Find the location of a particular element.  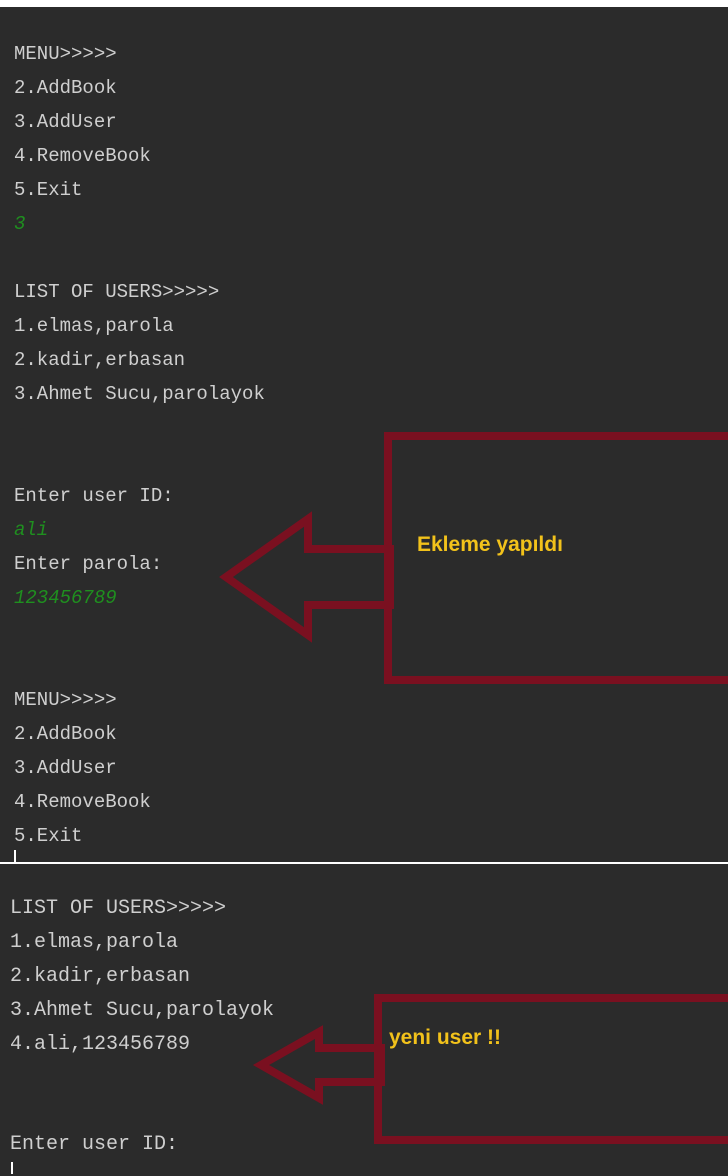

user-id-input: ali is located at coordinates (31, 530).